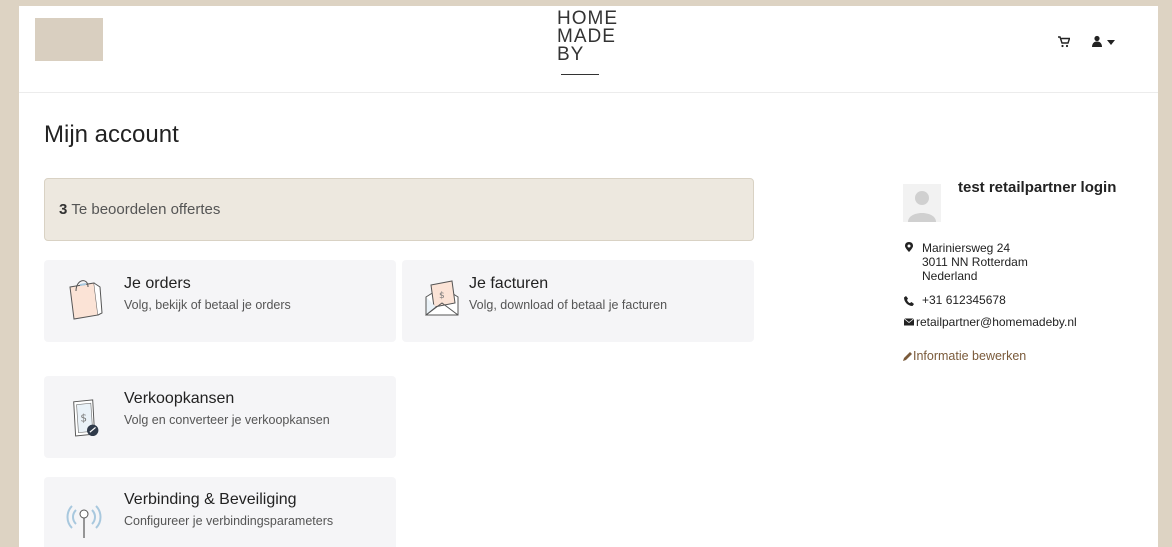 This screenshot has height=547, width=1172. Describe the element at coordinates (399, 209) in the screenshot. I see `offers-alert: 3 Te beoordelen offertes` at that location.